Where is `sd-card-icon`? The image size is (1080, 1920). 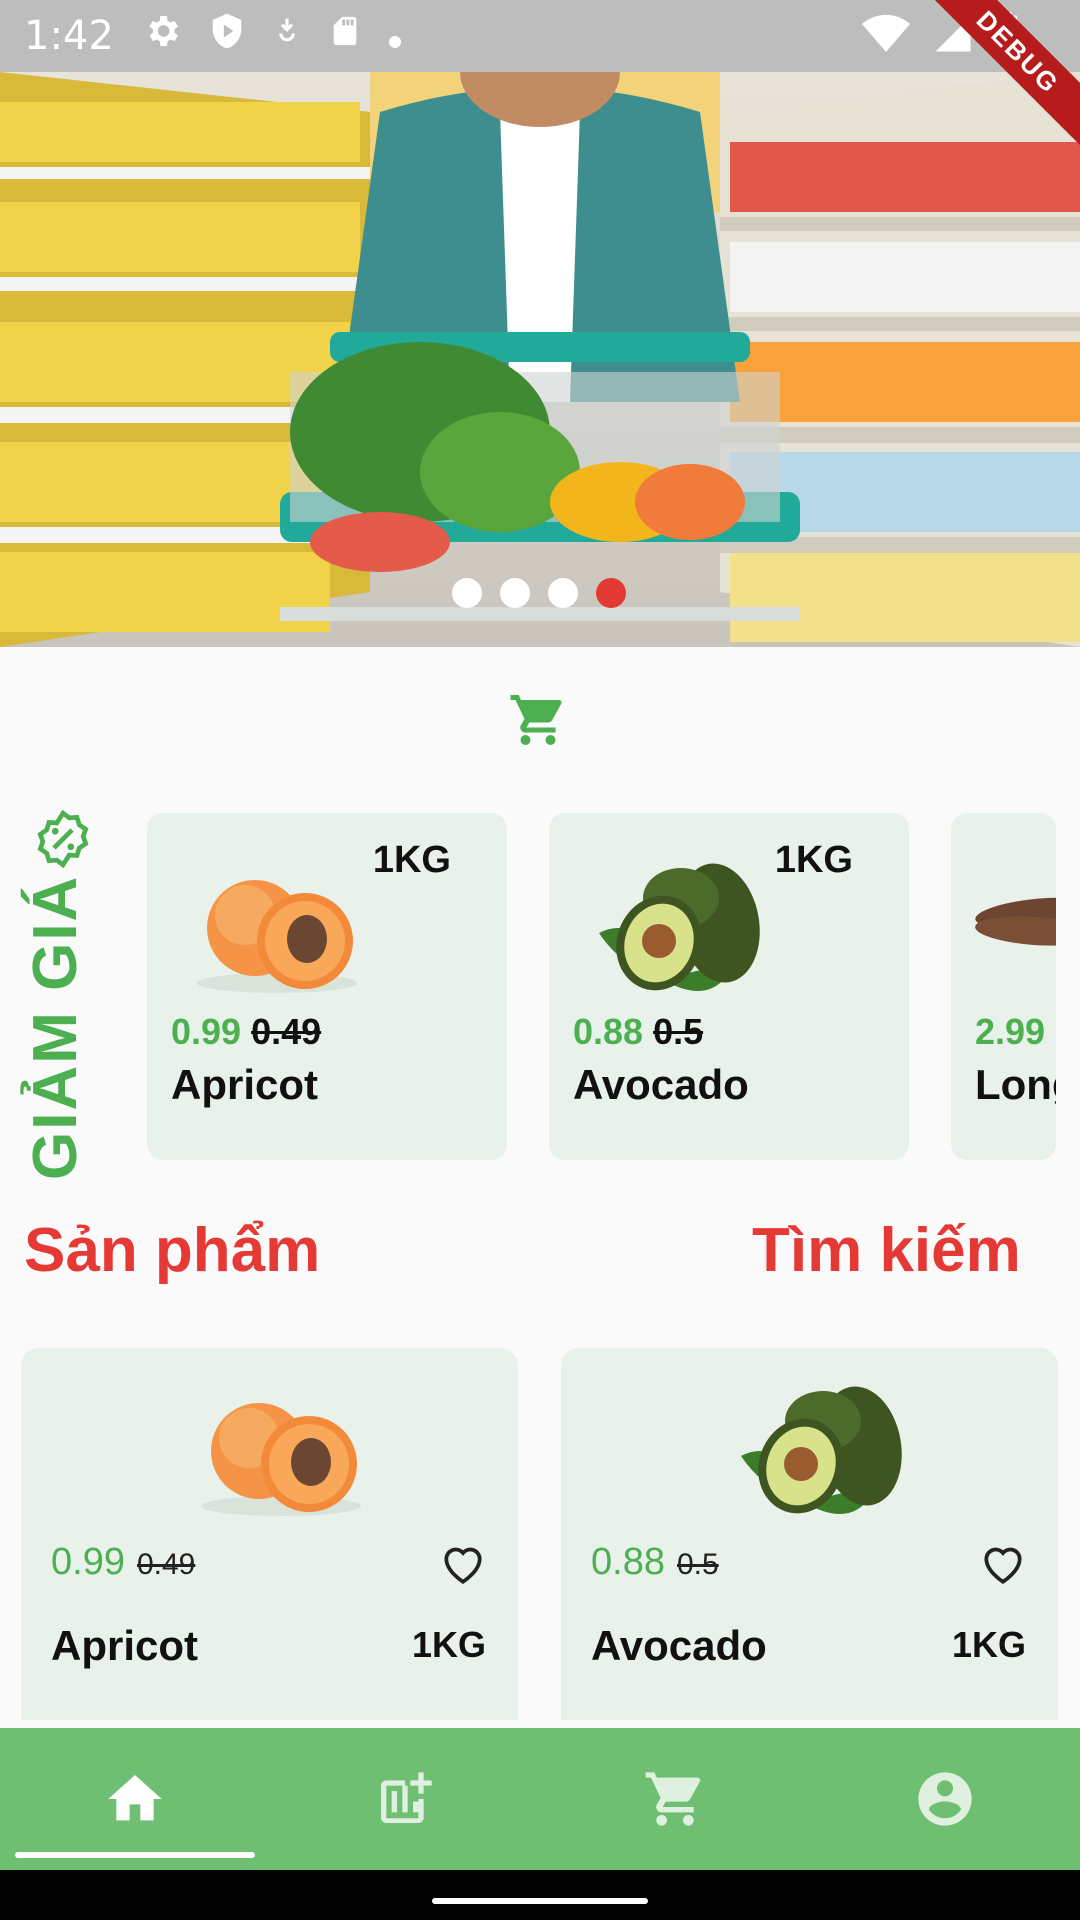 sd-card-icon is located at coordinates (345, 36).